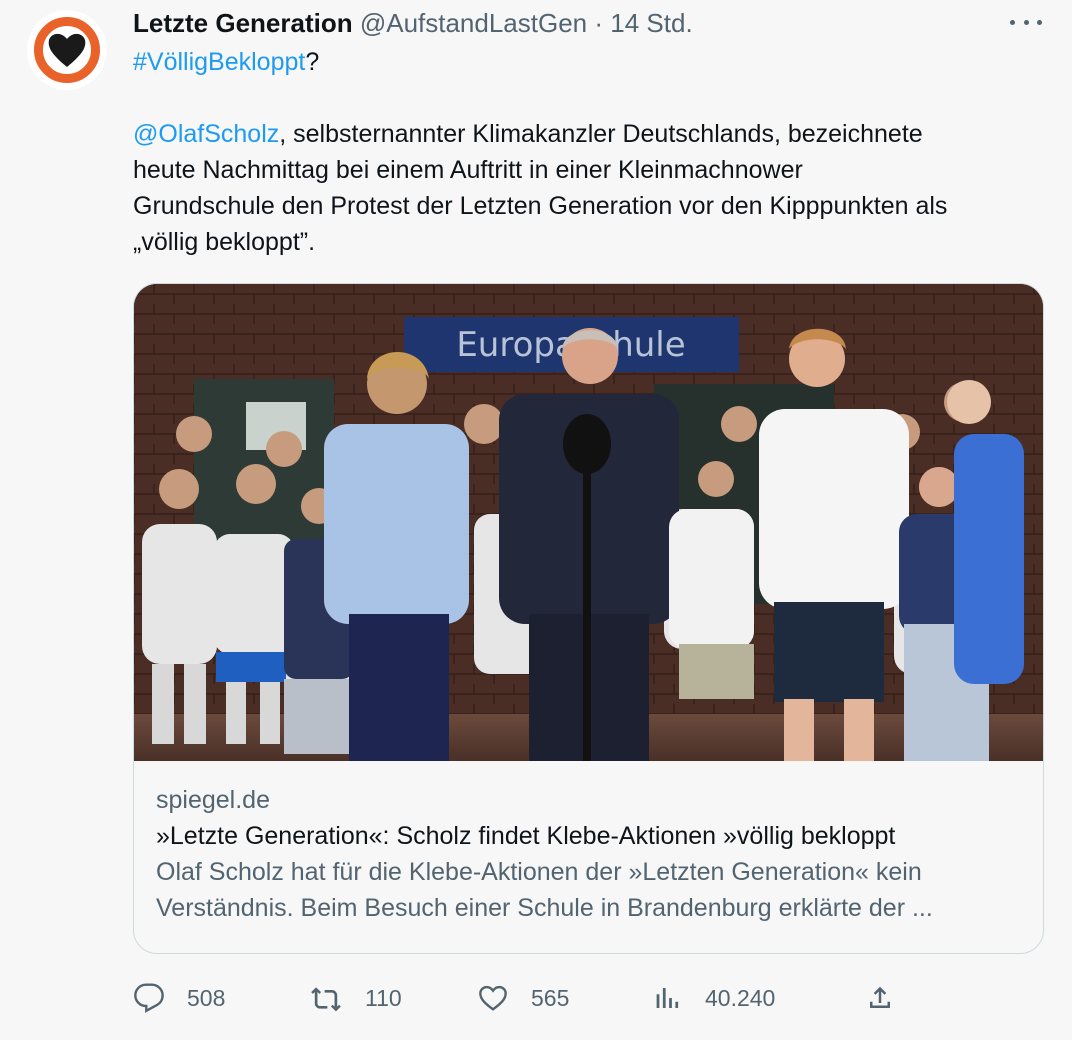  What do you see at coordinates (523, 998) in the screenshot?
I see `like-button: 565` at bounding box center [523, 998].